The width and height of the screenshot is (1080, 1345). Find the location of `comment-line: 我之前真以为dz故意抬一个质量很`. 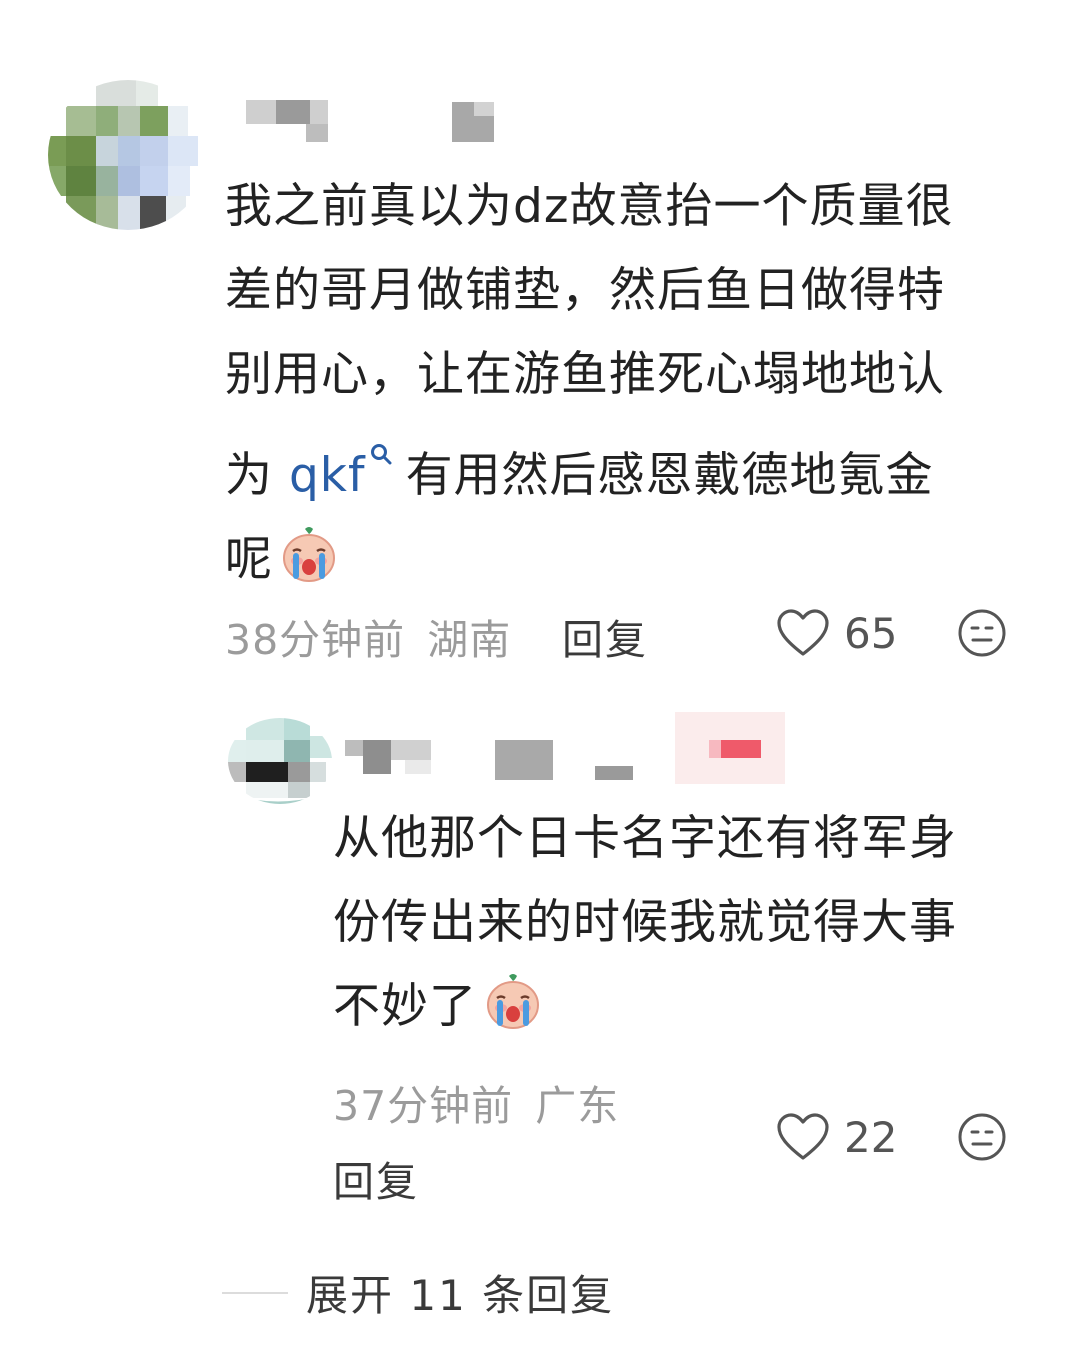

comment-line: 我之前真以为dz故意抬一个质量很 is located at coordinates (589, 206).